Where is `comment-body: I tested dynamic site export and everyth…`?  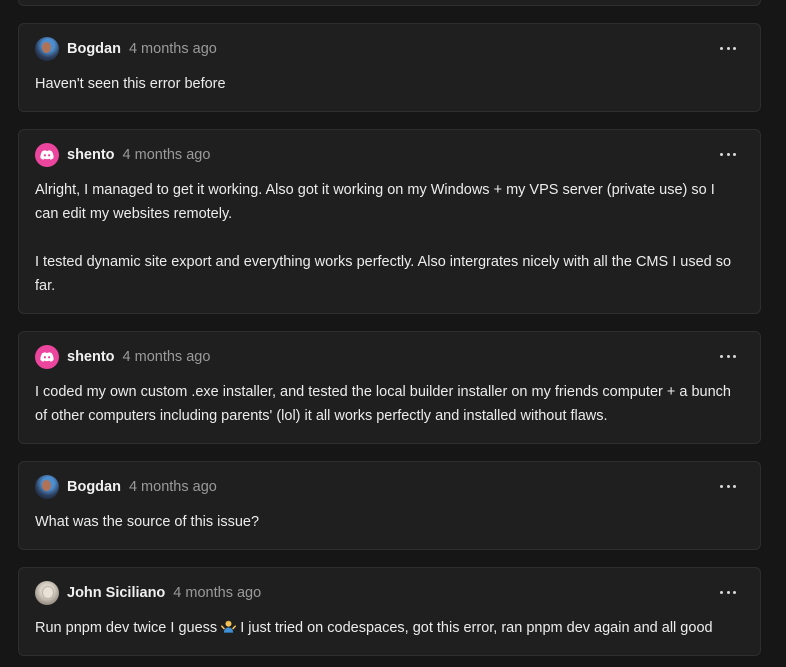 comment-body: I tested dynamic site export and everyth… is located at coordinates (383, 274).